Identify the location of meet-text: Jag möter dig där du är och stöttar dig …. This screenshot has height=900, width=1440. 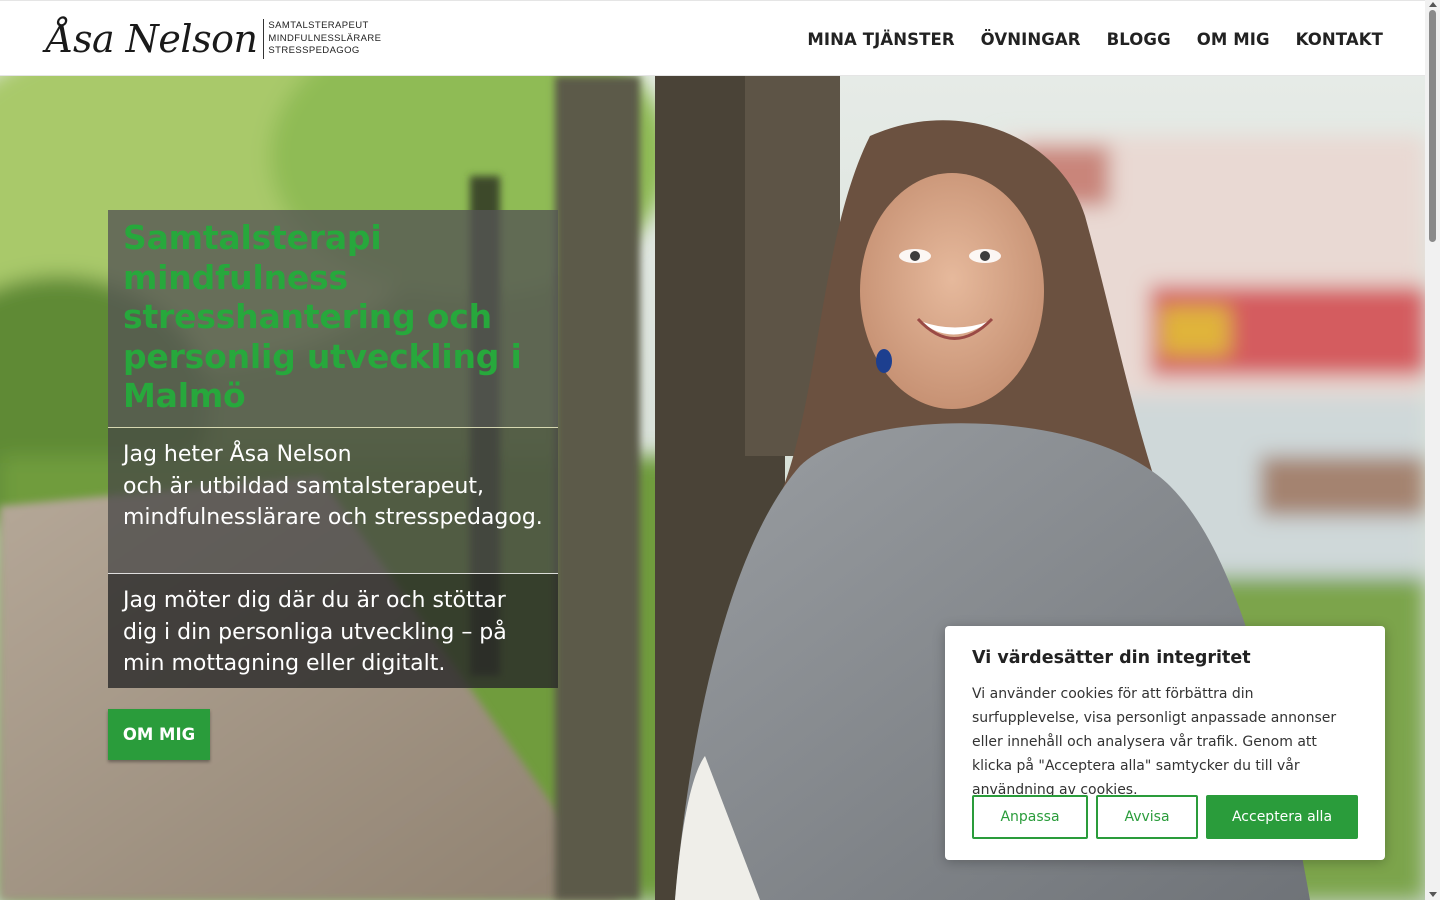
(315, 632).